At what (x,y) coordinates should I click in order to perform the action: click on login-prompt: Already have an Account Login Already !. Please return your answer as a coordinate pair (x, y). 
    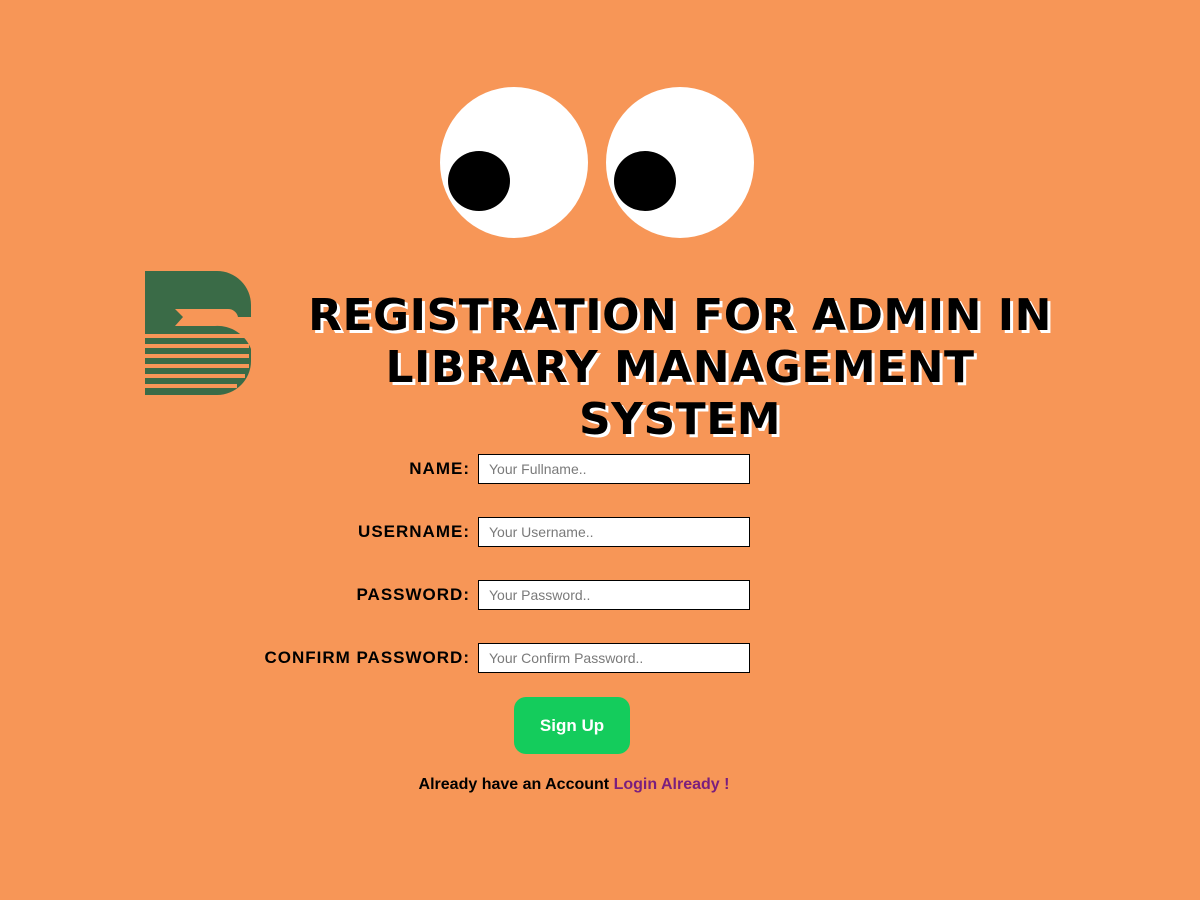
    Looking at the image, I should click on (574, 785).